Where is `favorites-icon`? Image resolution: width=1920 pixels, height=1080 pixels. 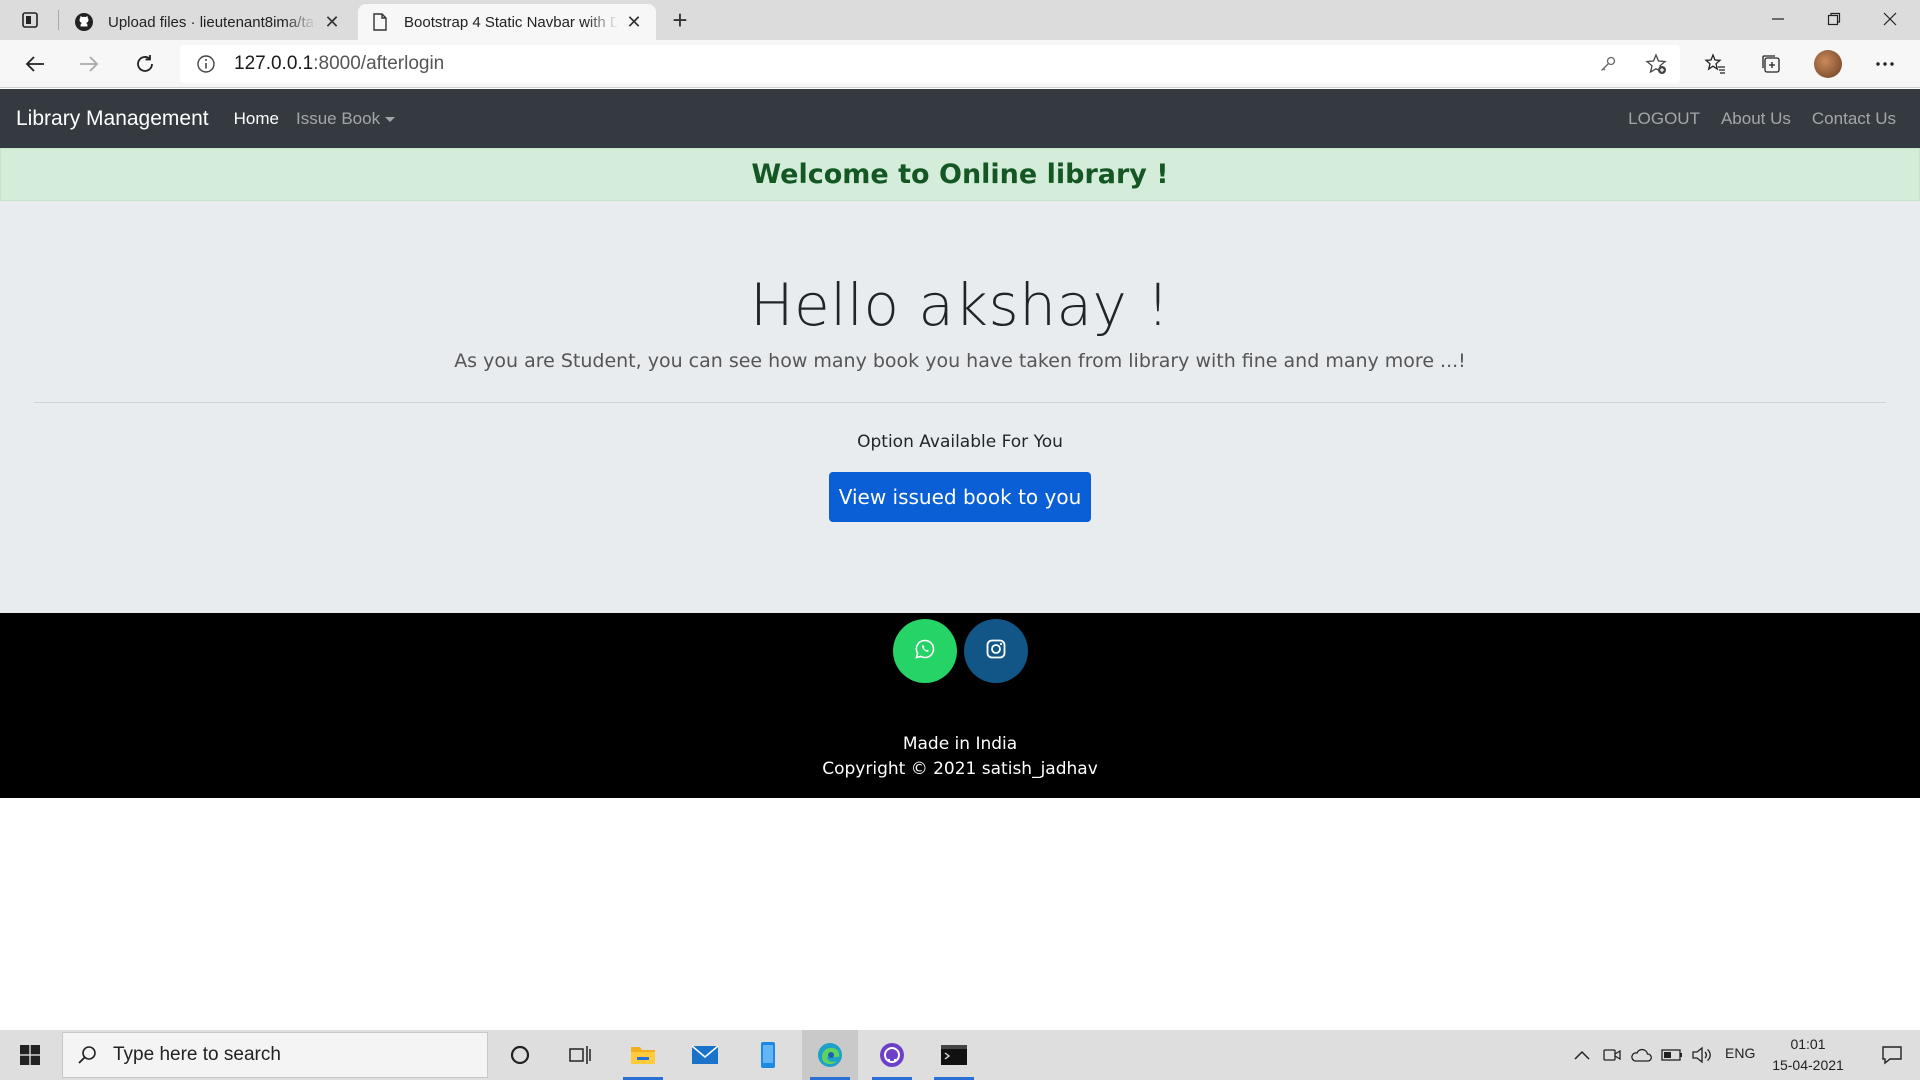
favorites-icon is located at coordinates (1715, 64).